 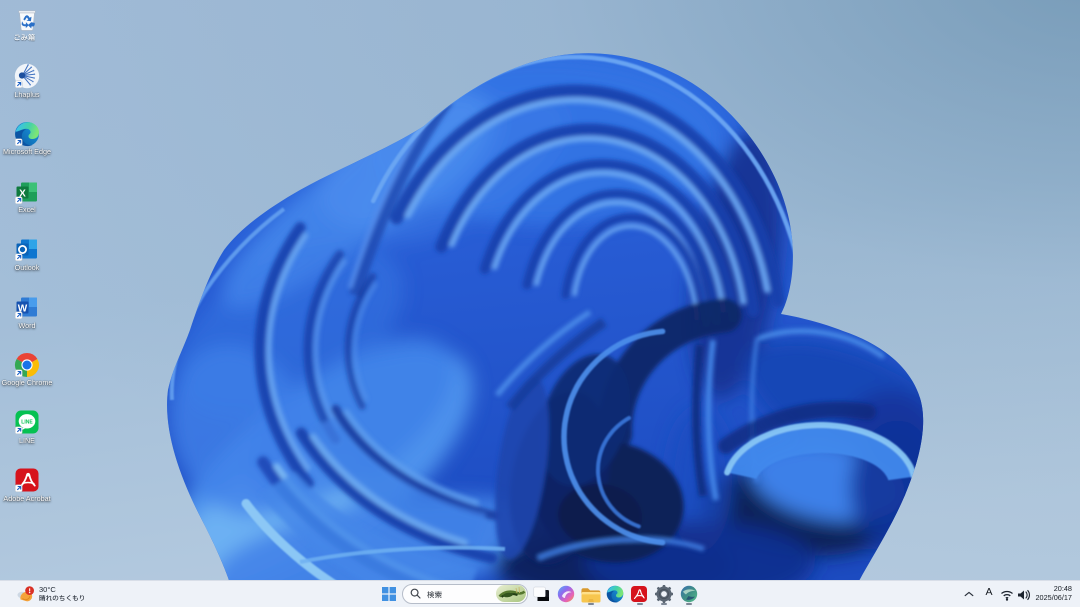 I want to click on svg-text: LINE, so click(x=27, y=423).